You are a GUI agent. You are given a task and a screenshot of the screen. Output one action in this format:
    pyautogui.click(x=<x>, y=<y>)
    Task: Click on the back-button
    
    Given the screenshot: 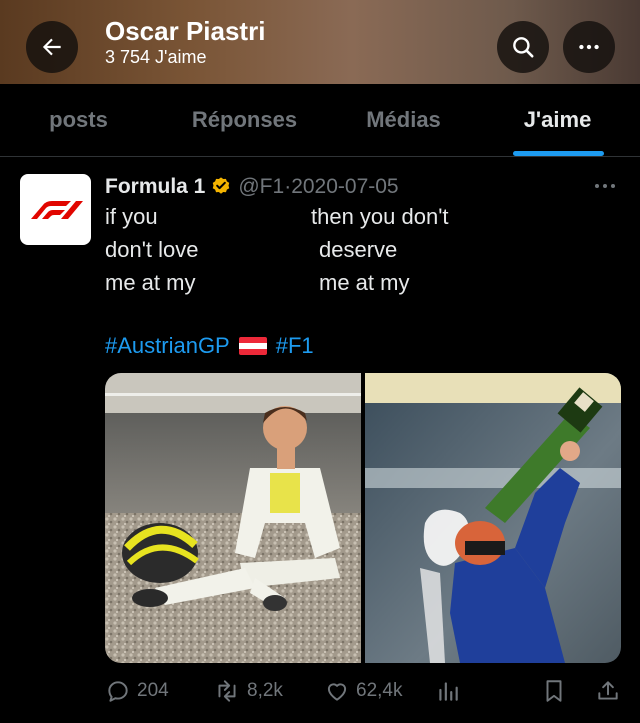 What is the action you would take?
    pyautogui.click(x=52, y=47)
    